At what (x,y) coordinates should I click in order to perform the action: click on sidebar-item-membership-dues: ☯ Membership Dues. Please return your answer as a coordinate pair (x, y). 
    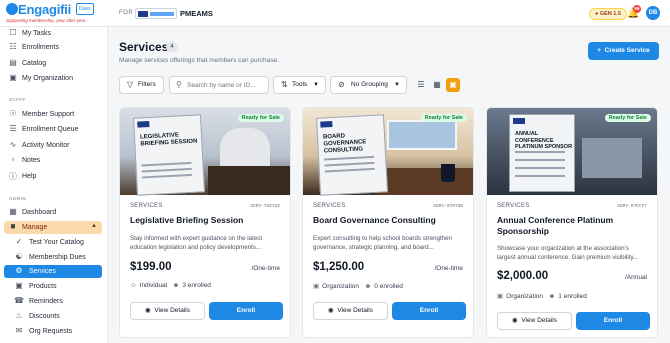
    Looking at the image, I should click on (53, 257).